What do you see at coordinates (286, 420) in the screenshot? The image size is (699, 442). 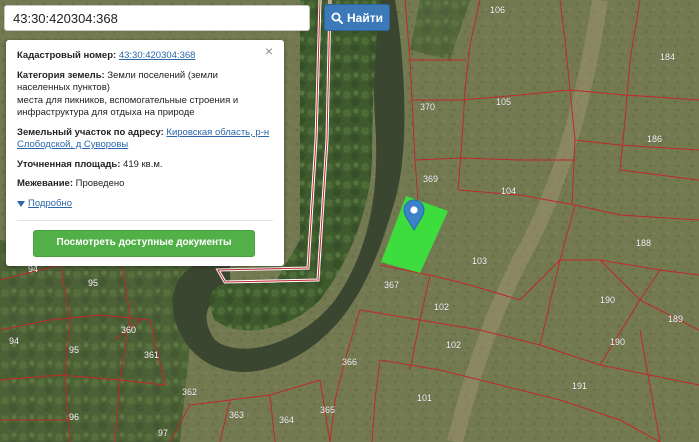 I see `parcel-label: 364` at bounding box center [286, 420].